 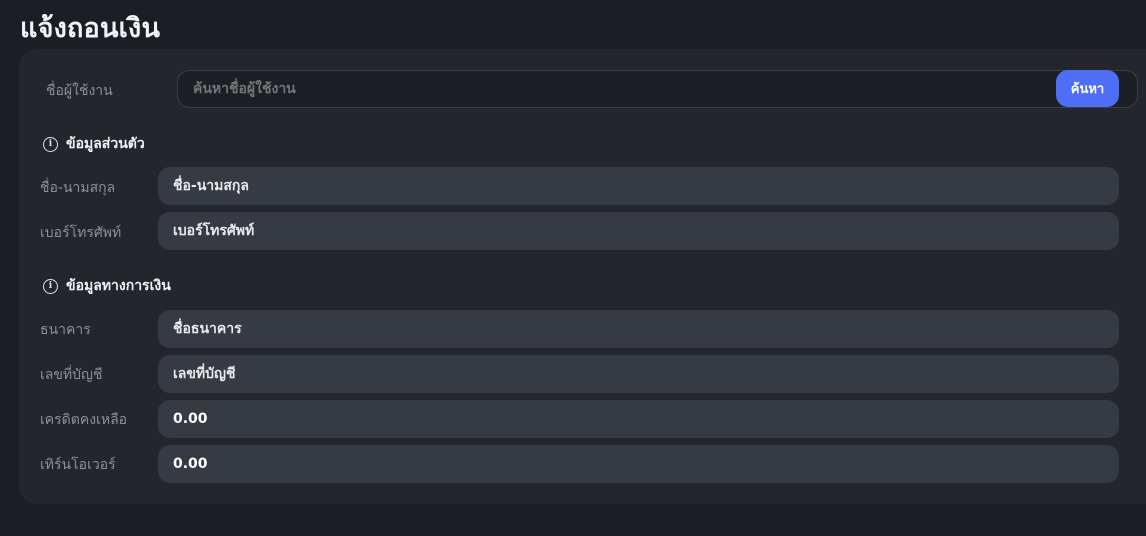 What do you see at coordinates (90, 28) in the screenshot?
I see `page-title: แจ้งถอนเงิน` at bounding box center [90, 28].